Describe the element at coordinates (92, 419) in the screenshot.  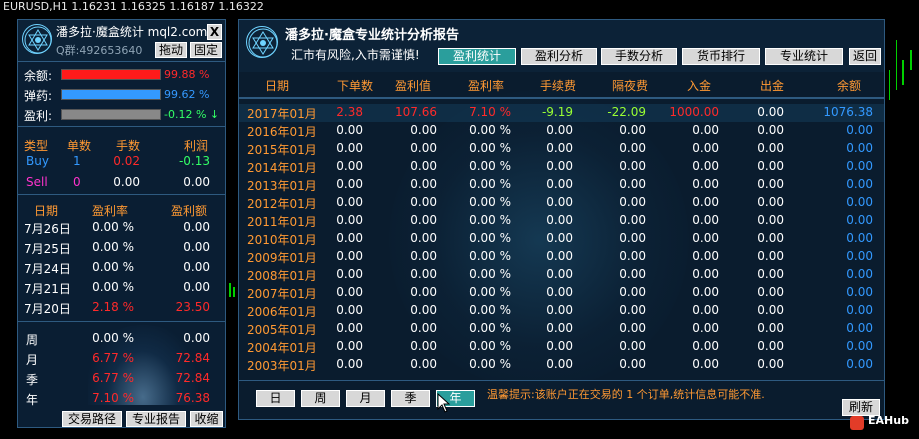
I see `trade-path-button: 交易路径` at that location.